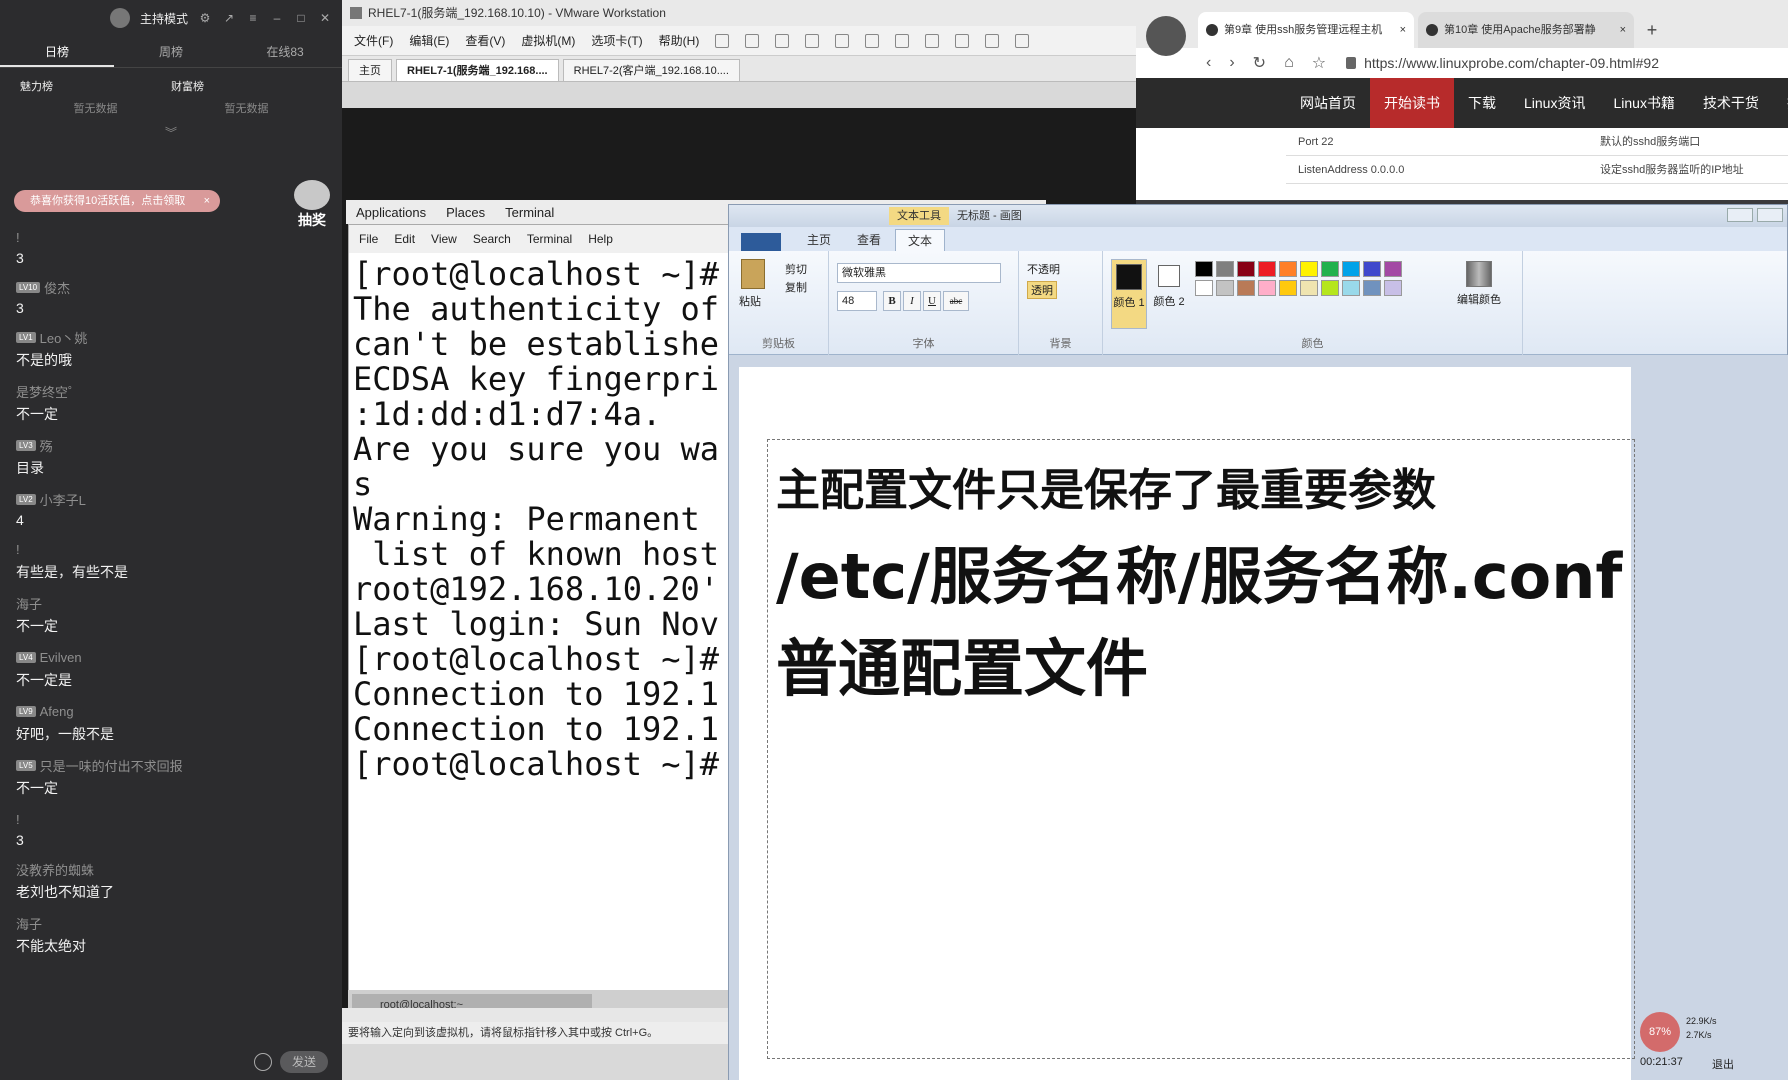 The width and height of the screenshot is (1788, 1080). I want to click on menu-view: 查看(V), so click(485, 40).